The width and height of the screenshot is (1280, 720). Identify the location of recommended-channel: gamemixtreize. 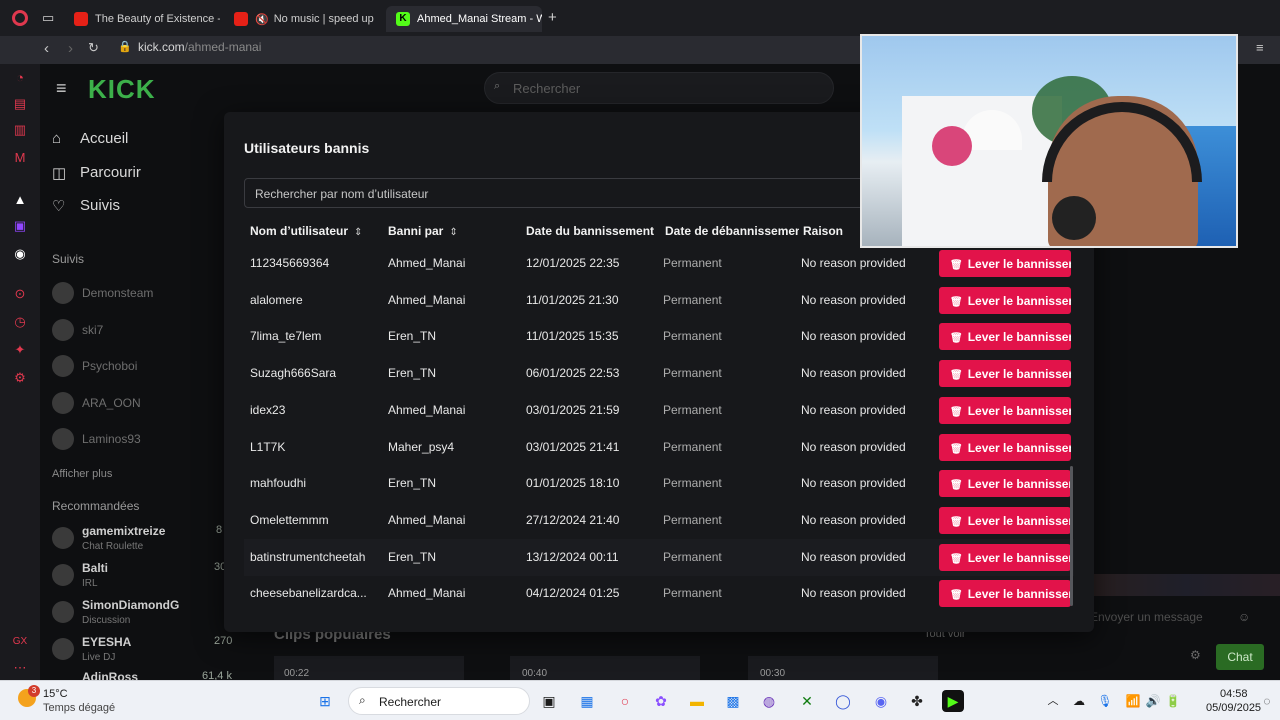
(123, 531).